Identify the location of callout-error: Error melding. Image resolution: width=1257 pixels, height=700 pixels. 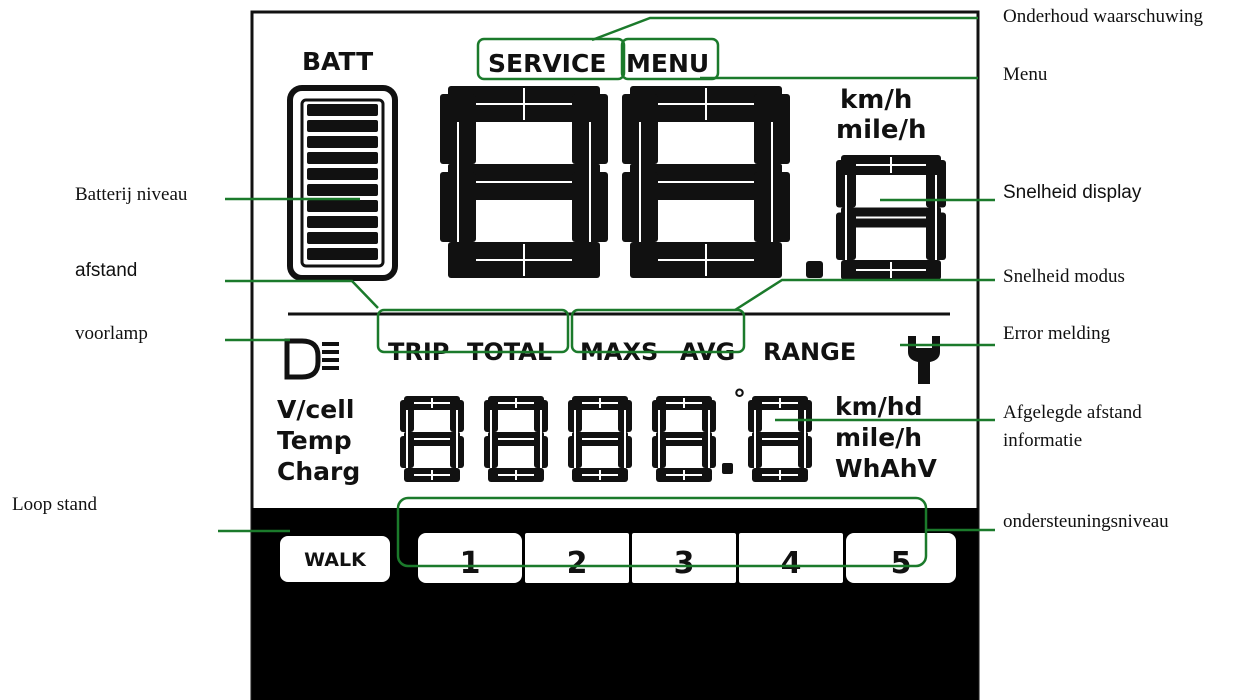
(1057, 333).